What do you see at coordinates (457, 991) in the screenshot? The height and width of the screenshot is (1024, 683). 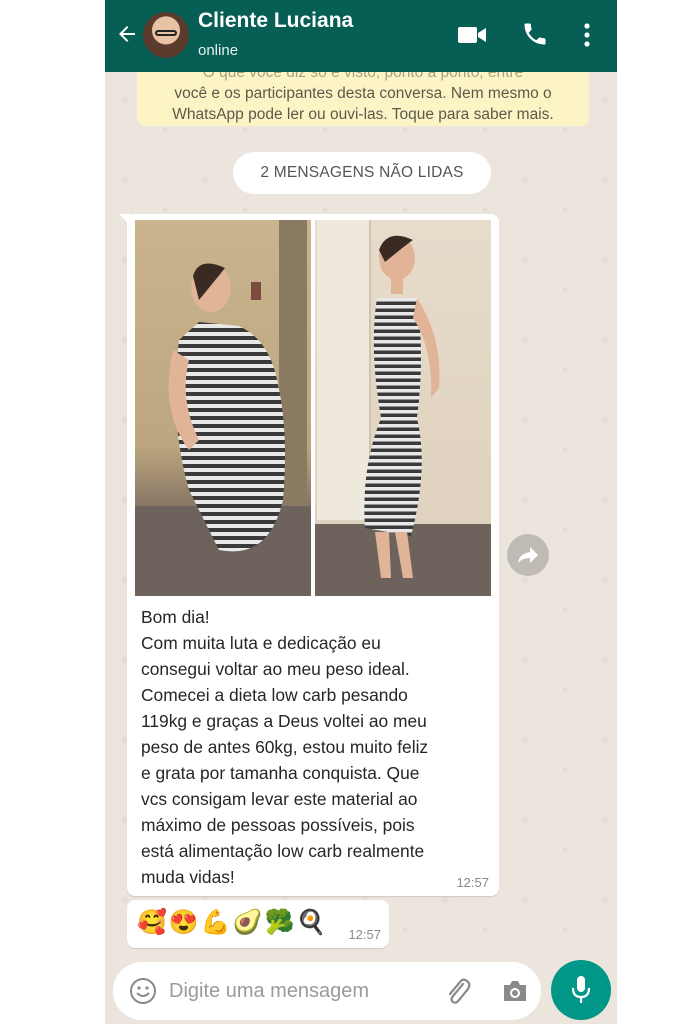 I see `attach-icon` at bounding box center [457, 991].